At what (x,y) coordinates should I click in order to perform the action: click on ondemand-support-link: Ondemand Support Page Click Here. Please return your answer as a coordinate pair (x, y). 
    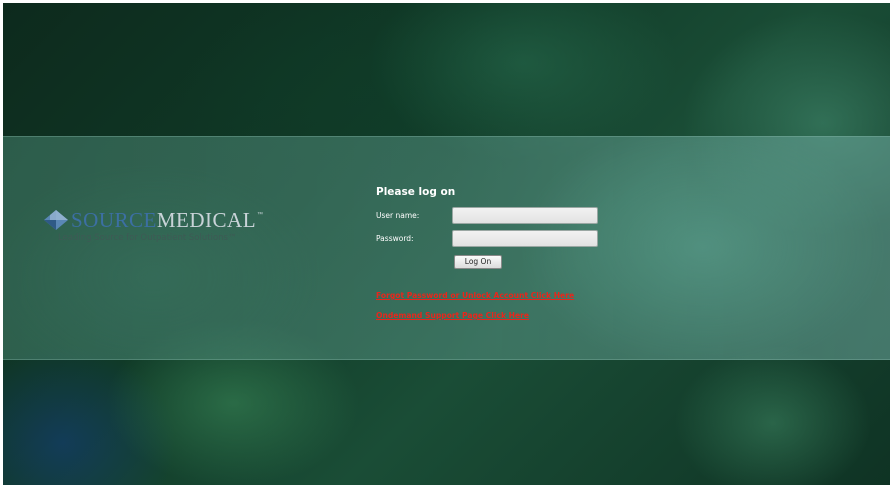
    Looking at the image, I should click on (452, 315).